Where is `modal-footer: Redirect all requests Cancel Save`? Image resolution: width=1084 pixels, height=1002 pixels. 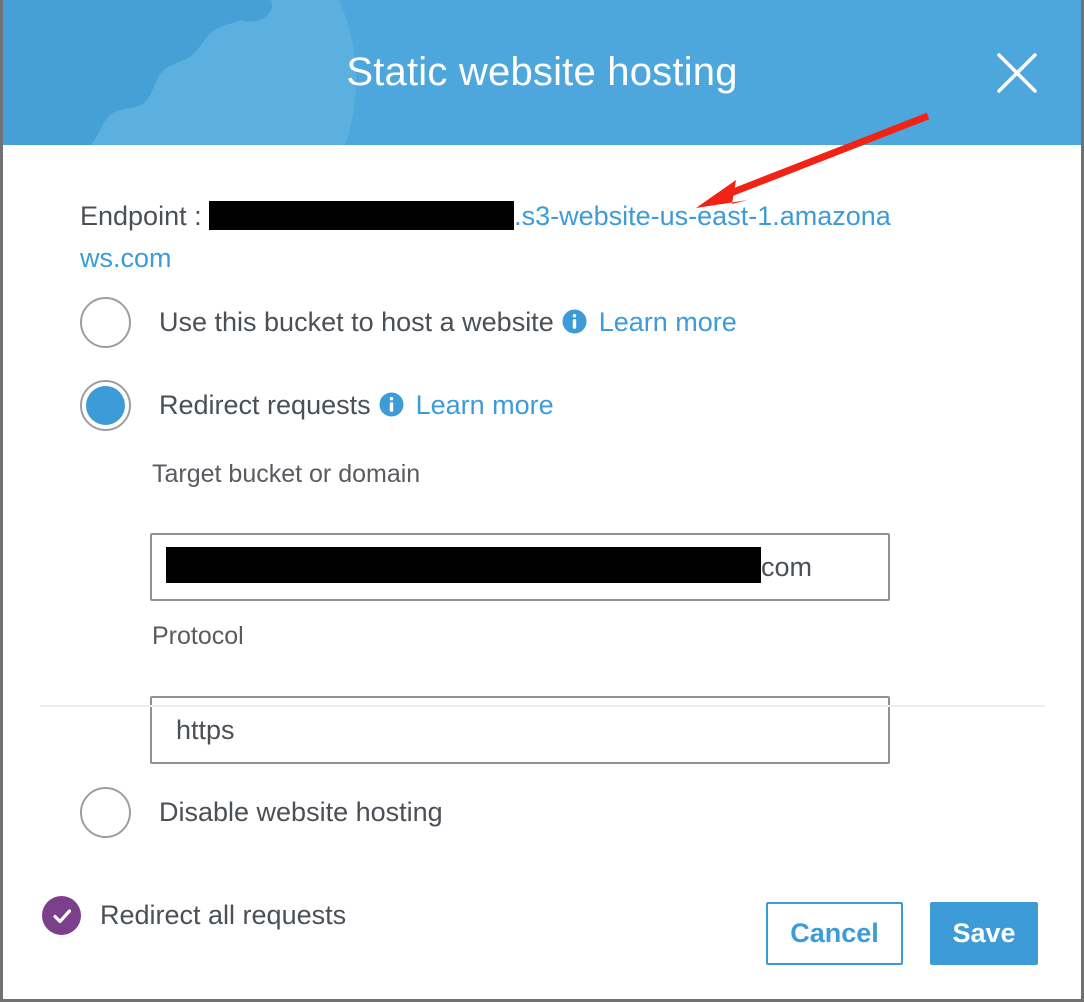 modal-footer: Redirect all requests Cancel Save is located at coordinates (542, 927).